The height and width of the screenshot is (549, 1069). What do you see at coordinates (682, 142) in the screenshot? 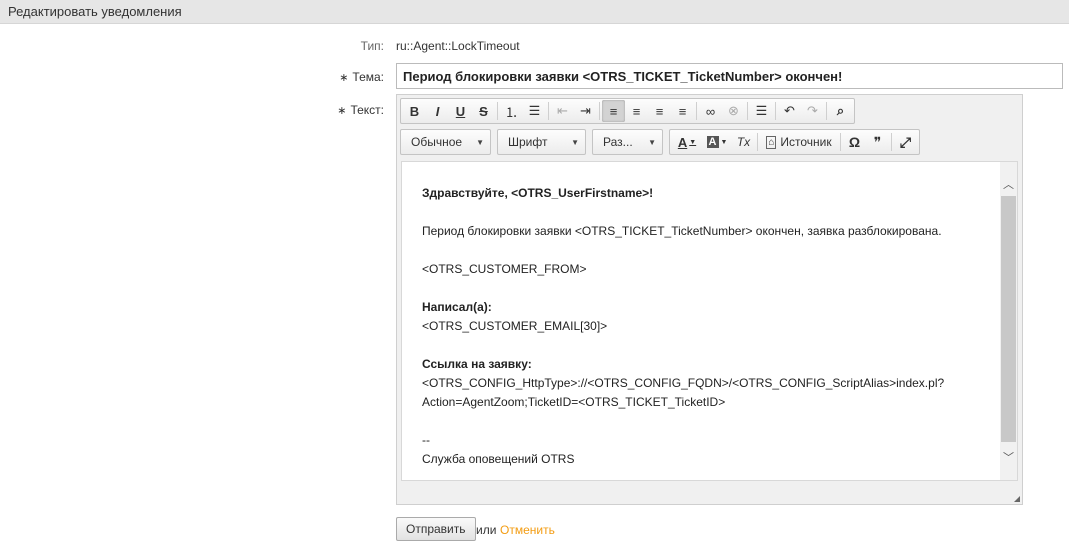
I see `text-color-icon: A` at bounding box center [682, 142].